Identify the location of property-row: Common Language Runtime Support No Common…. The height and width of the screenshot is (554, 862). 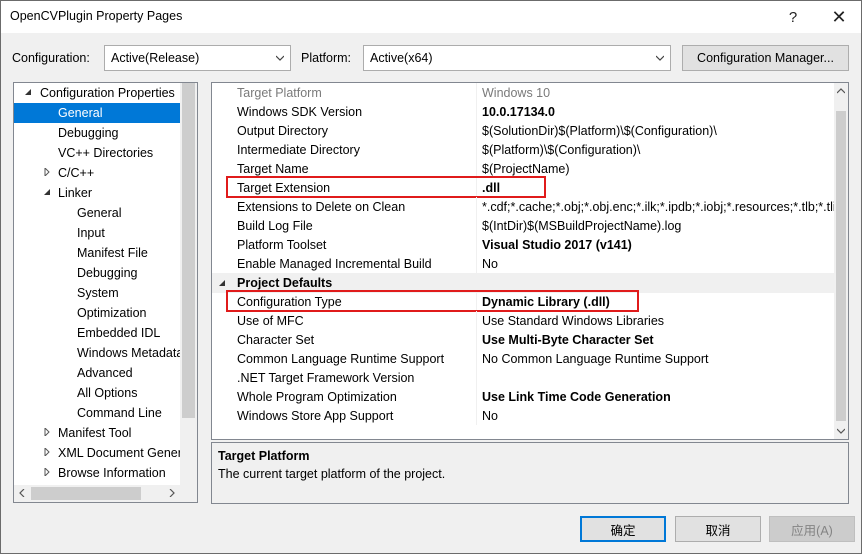
(523, 358).